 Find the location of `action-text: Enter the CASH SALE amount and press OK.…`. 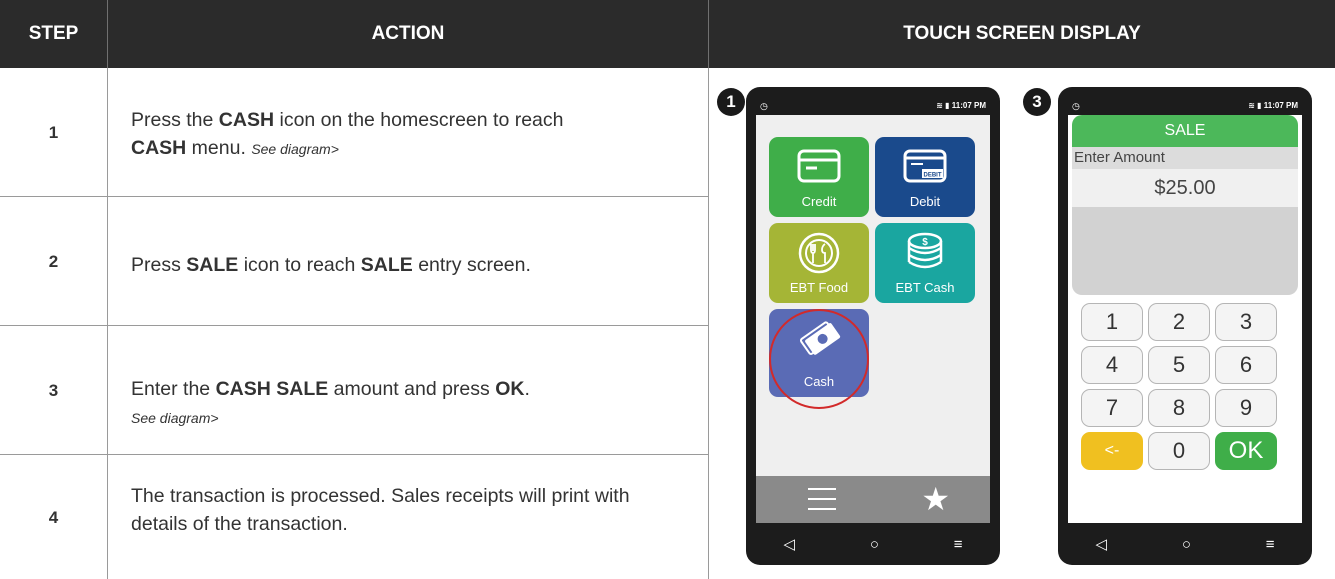

action-text: Enter the CASH SALE amount and press OK.… is located at coordinates (411, 403).